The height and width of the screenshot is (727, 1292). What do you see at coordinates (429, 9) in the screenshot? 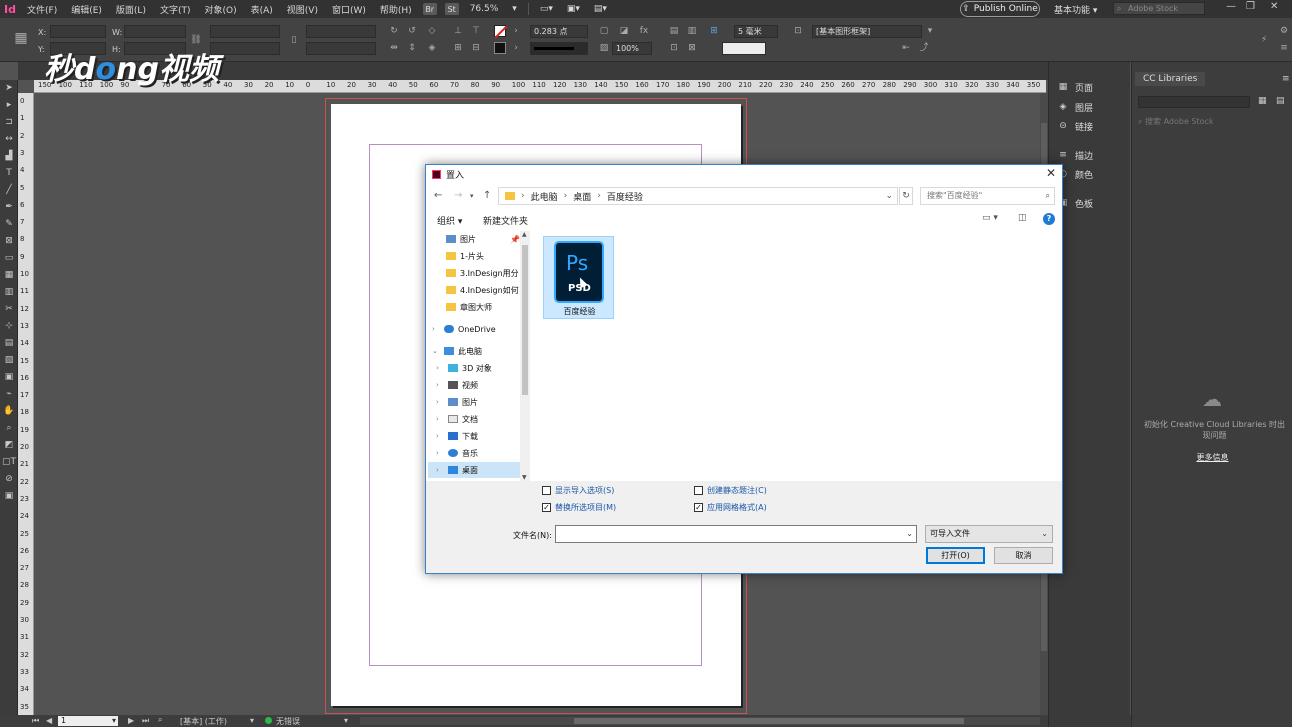
I see `bridge-button: Br` at bounding box center [429, 9].